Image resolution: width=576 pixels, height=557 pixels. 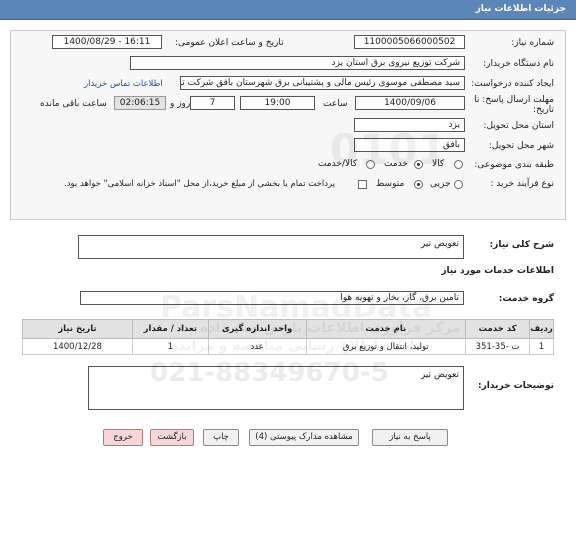 What do you see at coordinates (288, 10) in the screenshot?
I see `window-titlebar: جزئیات اطلاعات نیاز` at bounding box center [288, 10].